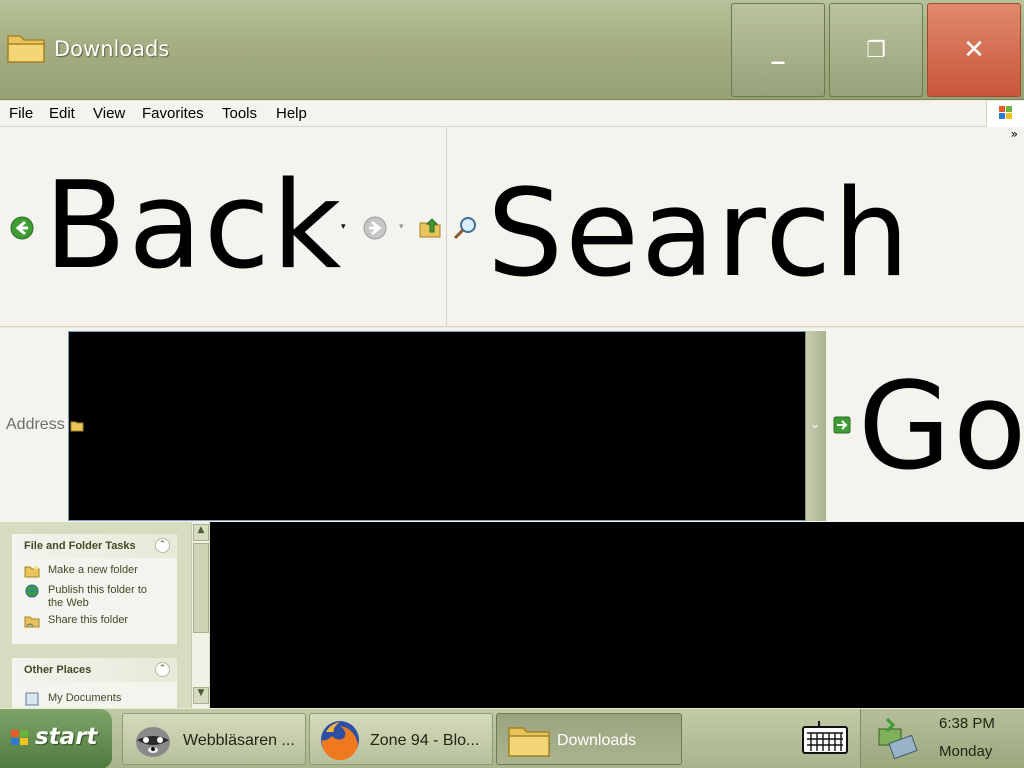  What do you see at coordinates (512, 50) in the screenshot?
I see `title-bar: Downloads _ ❐ ✕` at bounding box center [512, 50].